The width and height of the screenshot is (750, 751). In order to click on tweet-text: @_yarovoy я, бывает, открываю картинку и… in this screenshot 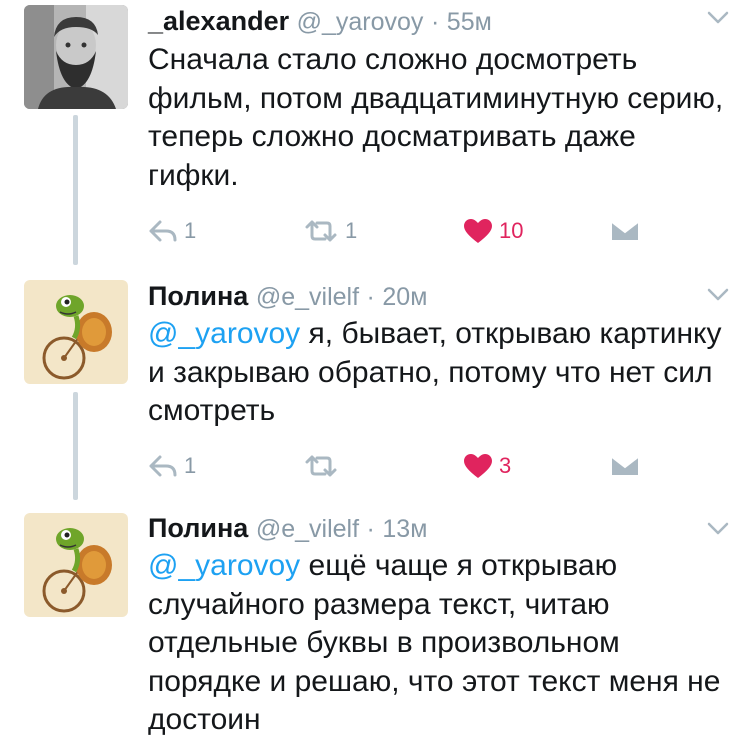, I will do `click(438, 373)`.